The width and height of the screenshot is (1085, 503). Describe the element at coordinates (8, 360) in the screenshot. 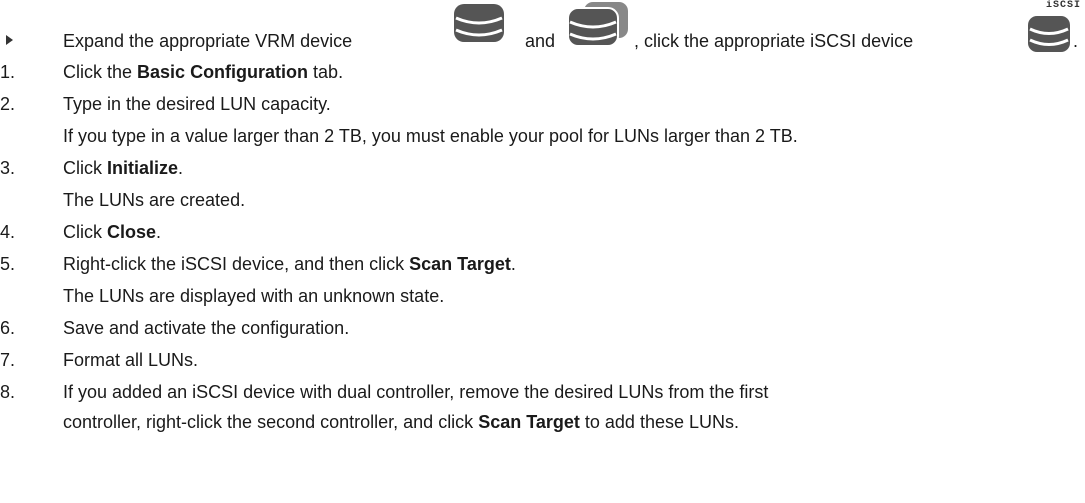

I see `step-number: 7.` at that location.